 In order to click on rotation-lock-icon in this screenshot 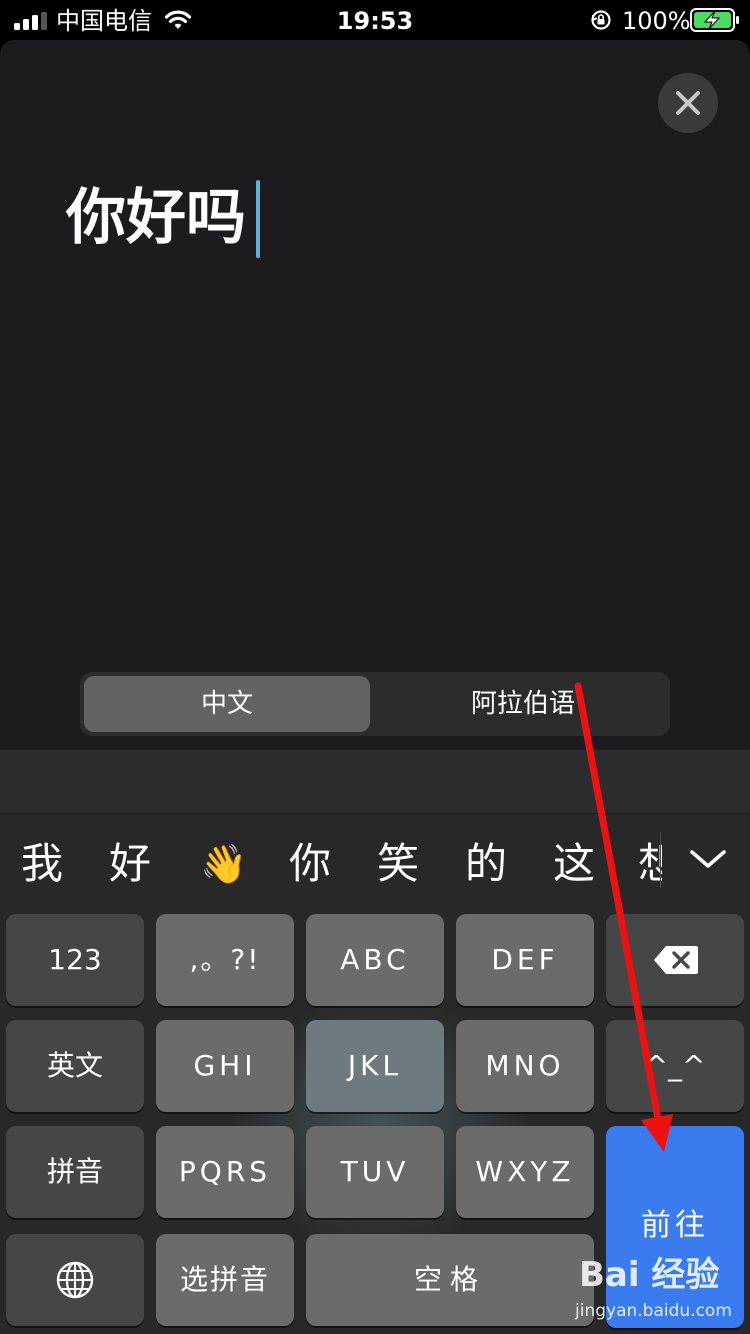, I will do `click(601, 20)`.